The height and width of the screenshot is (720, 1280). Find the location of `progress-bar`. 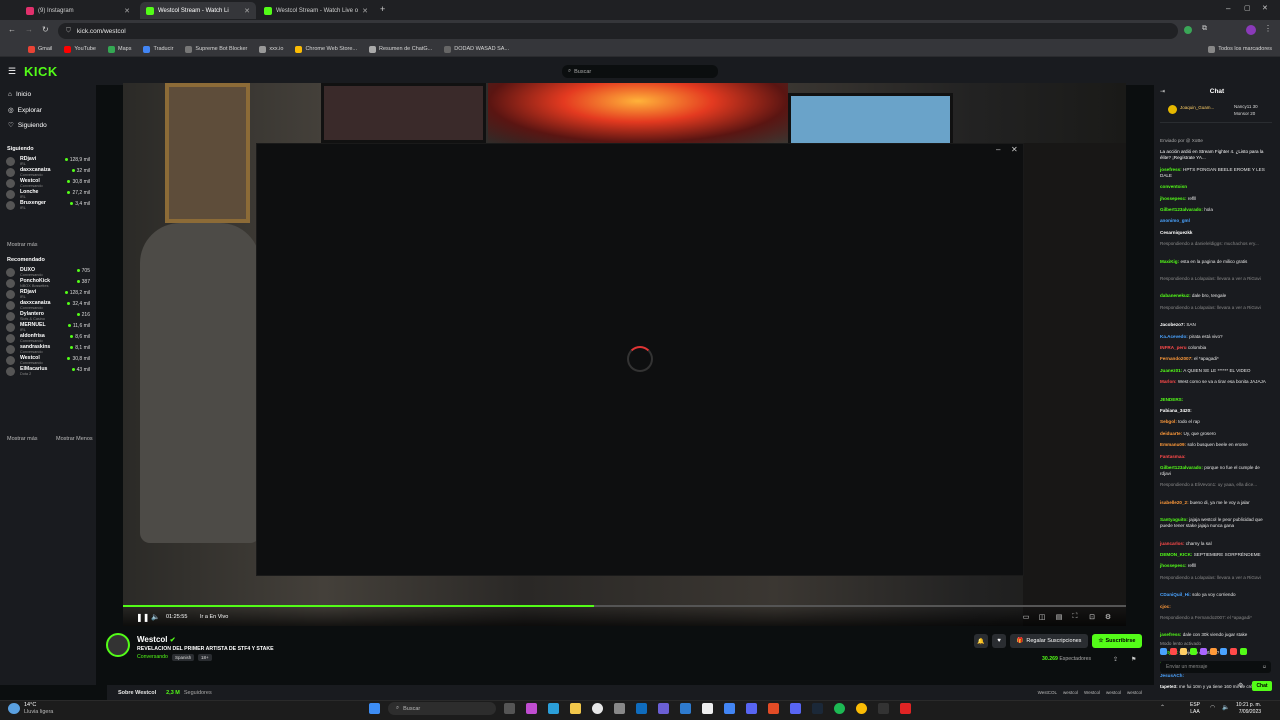

progress-bar is located at coordinates (624, 606).